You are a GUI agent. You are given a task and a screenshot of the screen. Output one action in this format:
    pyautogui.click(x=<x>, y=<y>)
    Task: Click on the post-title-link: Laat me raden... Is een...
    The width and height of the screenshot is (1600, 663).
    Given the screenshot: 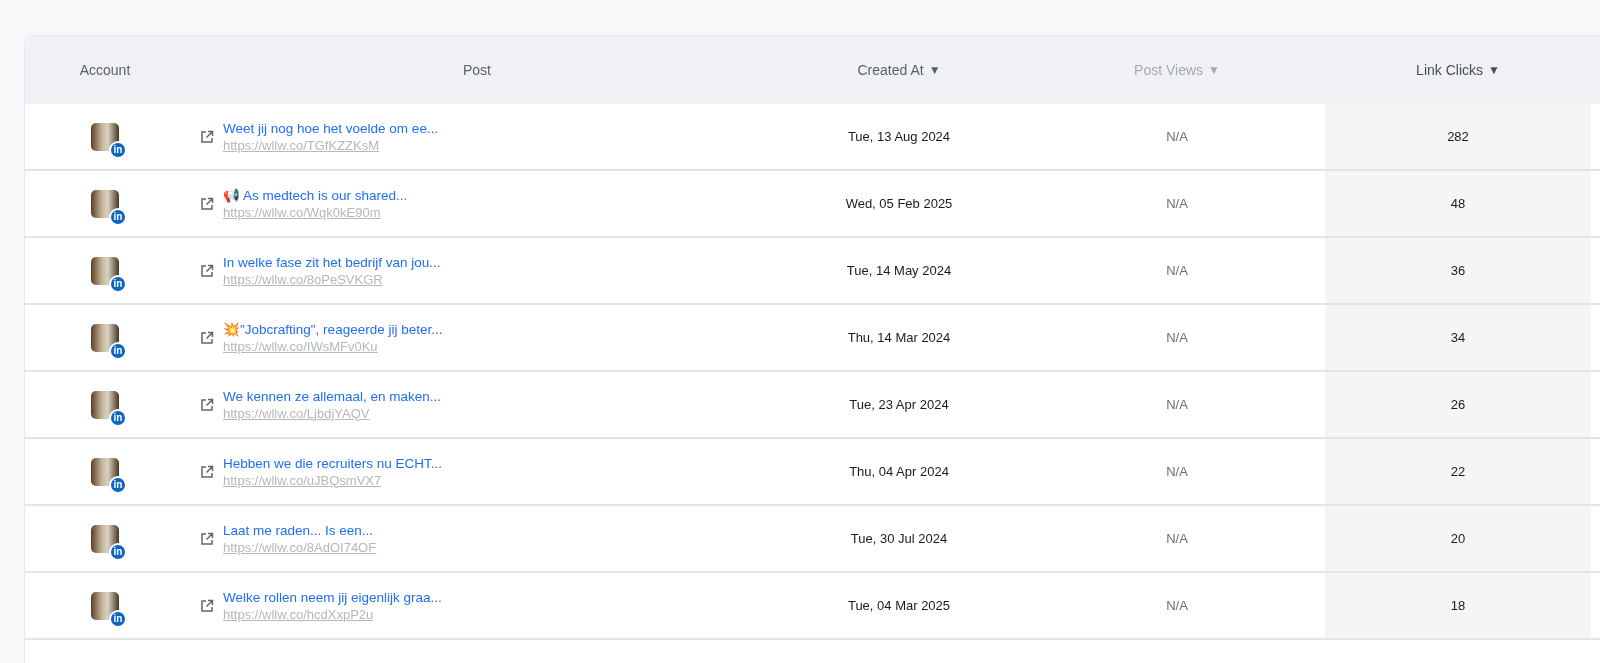 What is the action you would take?
    pyautogui.click(x=300, y=530)
    